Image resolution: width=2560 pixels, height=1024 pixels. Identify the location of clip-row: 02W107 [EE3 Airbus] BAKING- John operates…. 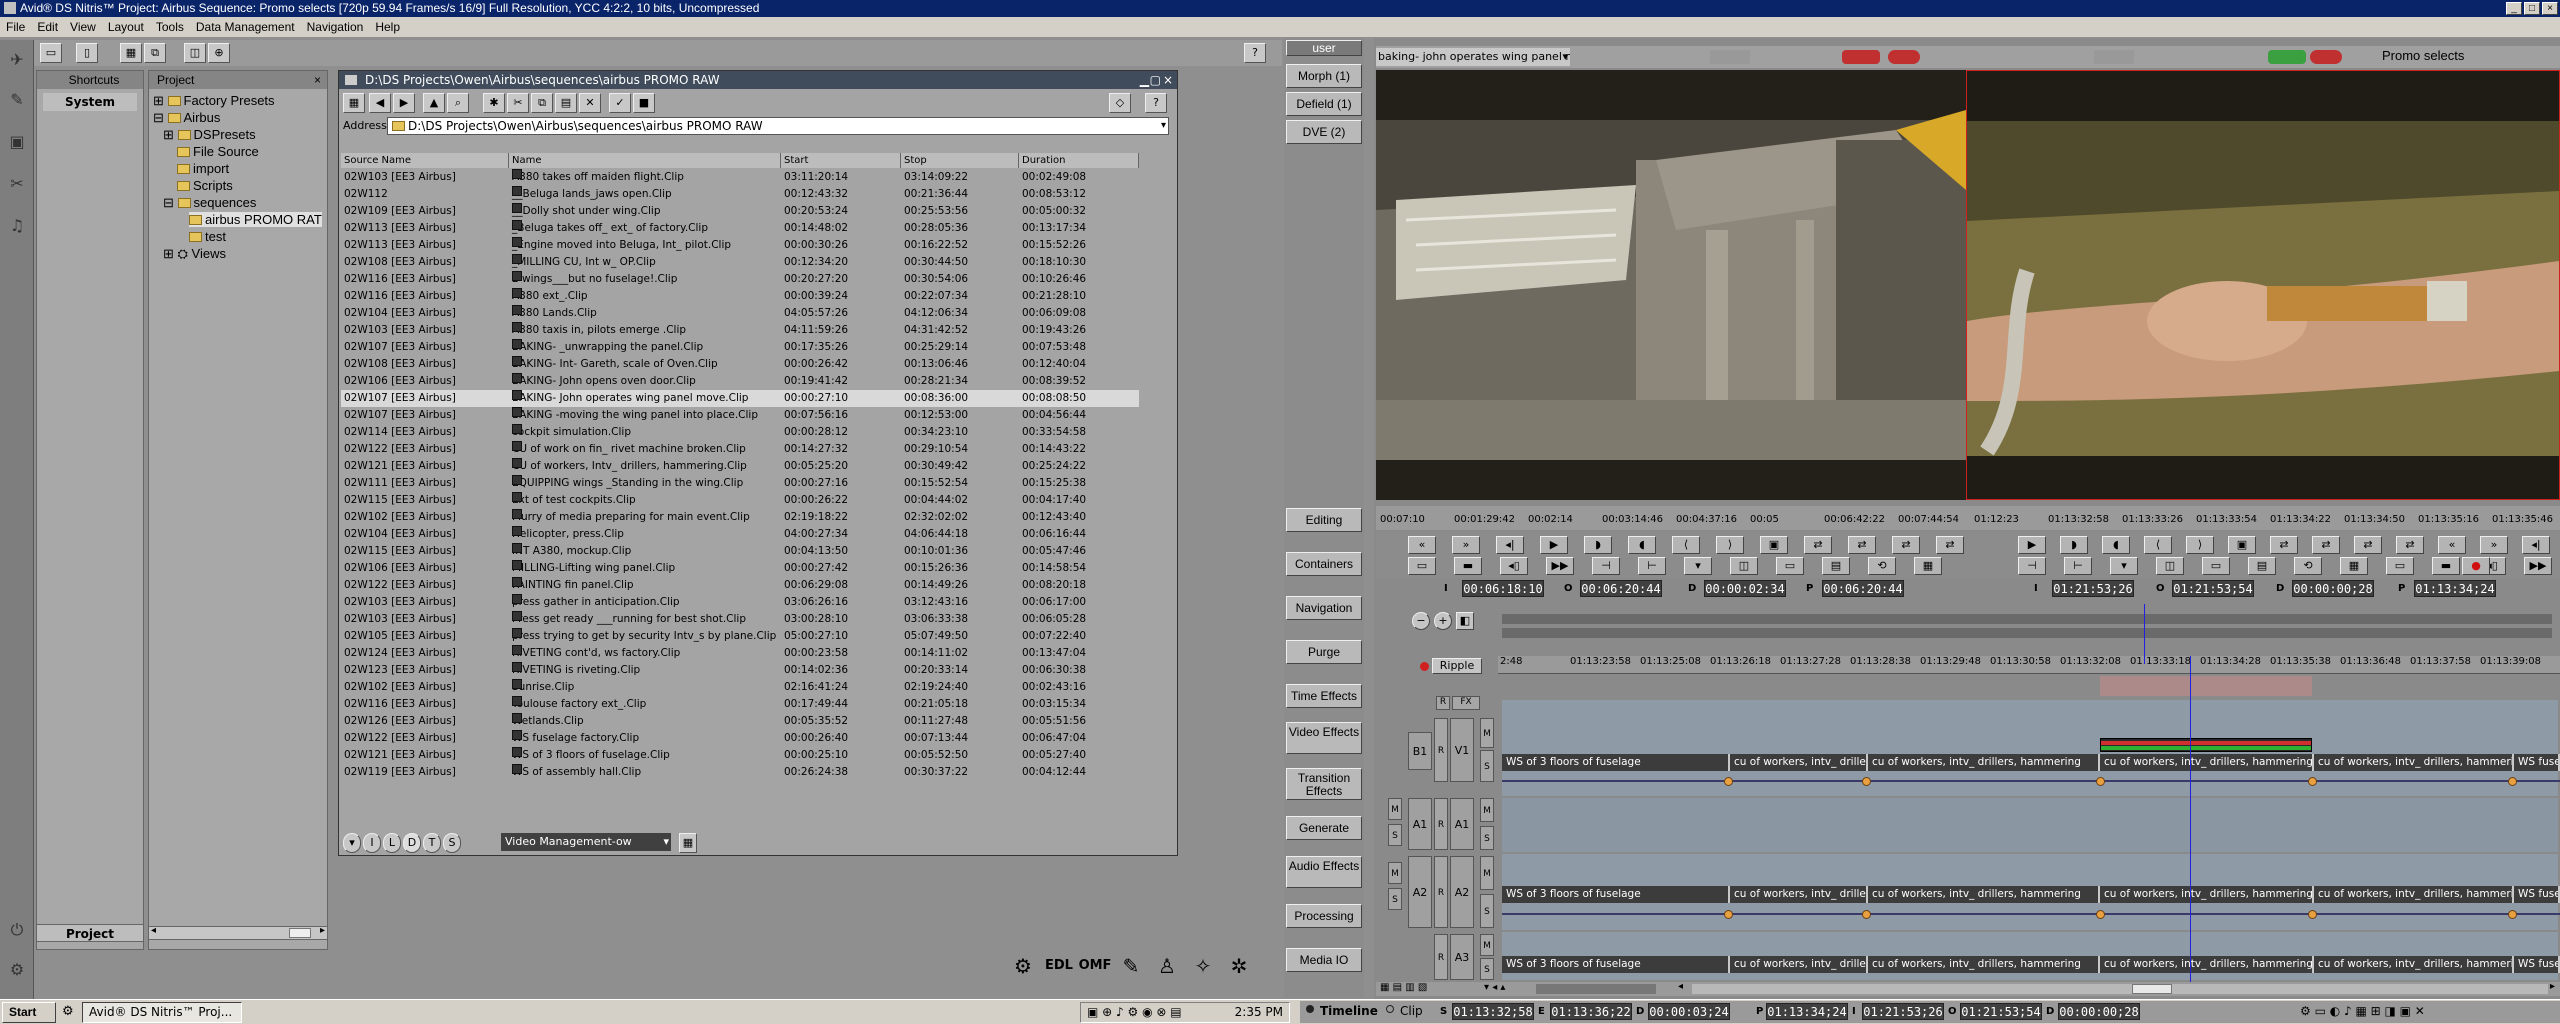
(740, 398).